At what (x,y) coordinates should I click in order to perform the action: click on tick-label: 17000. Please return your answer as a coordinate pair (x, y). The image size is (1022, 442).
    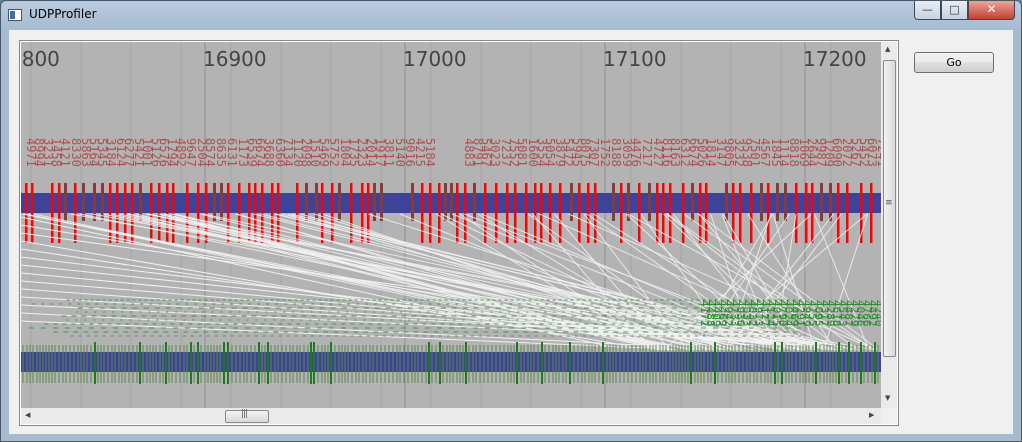
    Looking at the image, I should click on (435, 59).